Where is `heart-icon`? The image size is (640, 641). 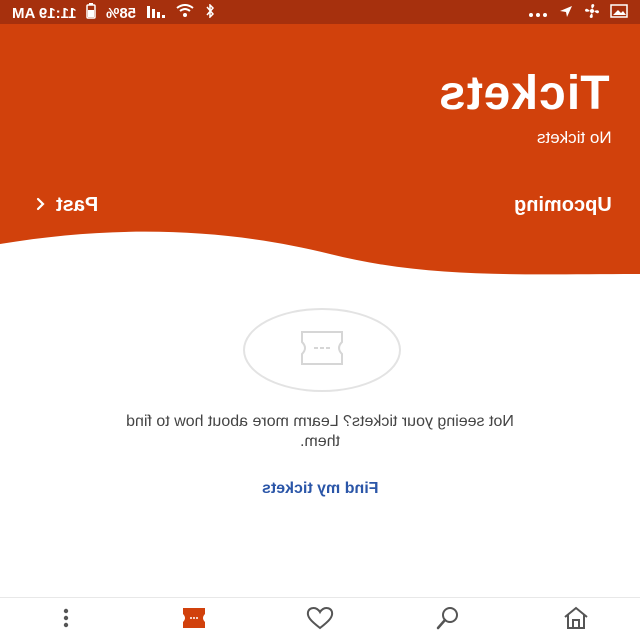 heart-icon is located at coordinates (320, 620).